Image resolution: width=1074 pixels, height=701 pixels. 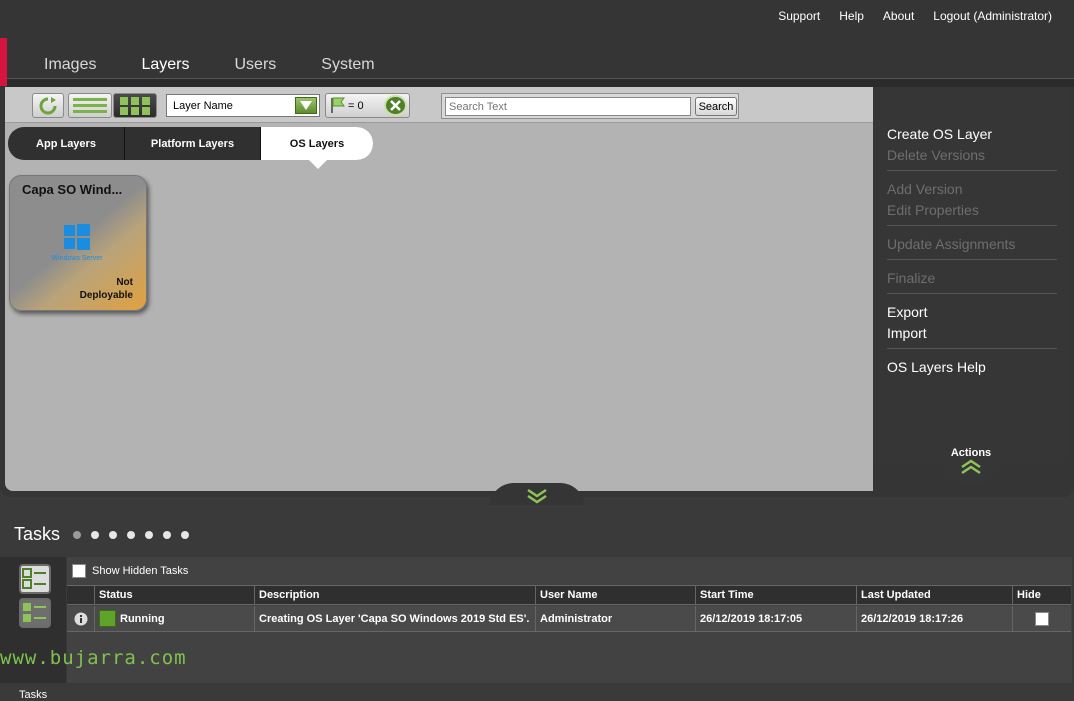 What do you see at coordinates (615, 618) in the screenshot?
I see `user-cell: Administrator` at bounding box center [615, 618].